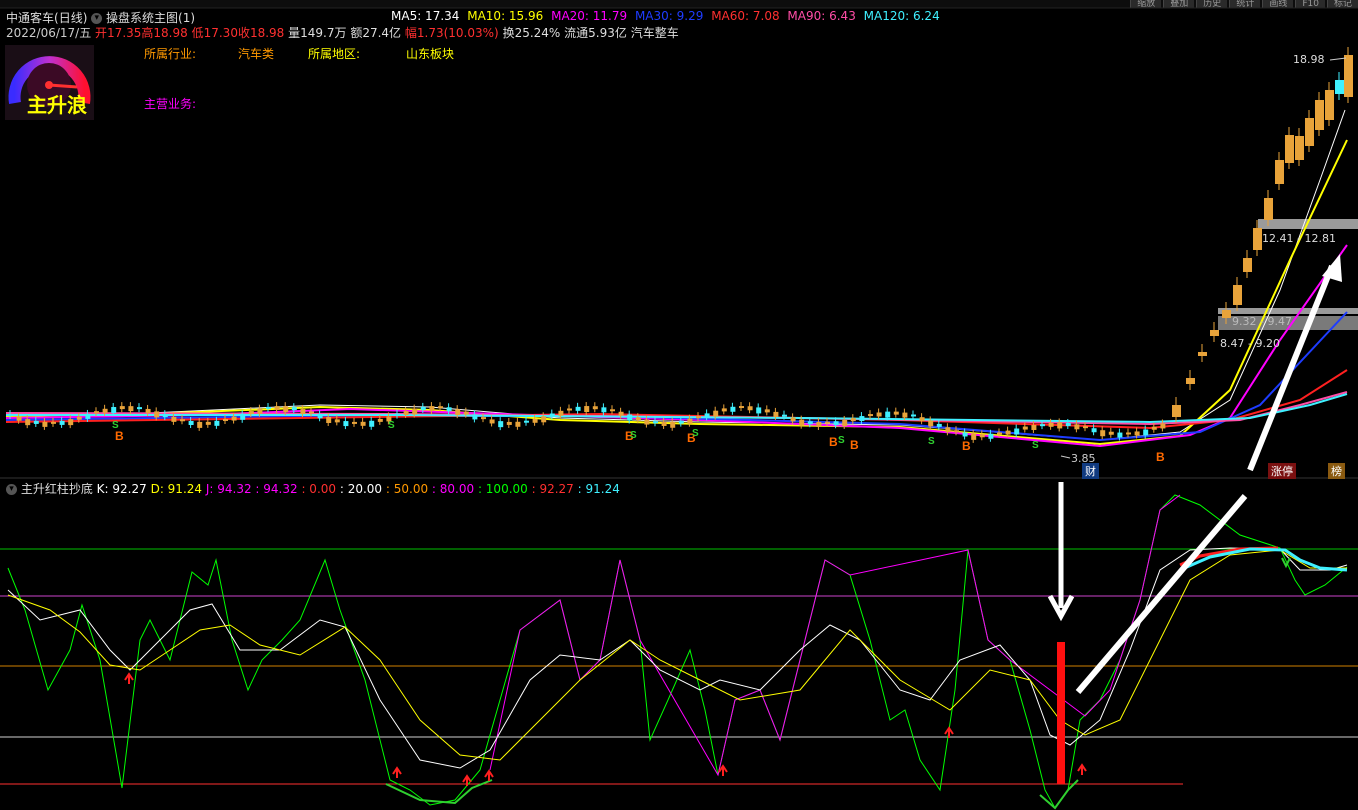 This screenshot has width=1358, height=810. I want to click on sub-indicator-value: : 80.00, so click(454, 489).